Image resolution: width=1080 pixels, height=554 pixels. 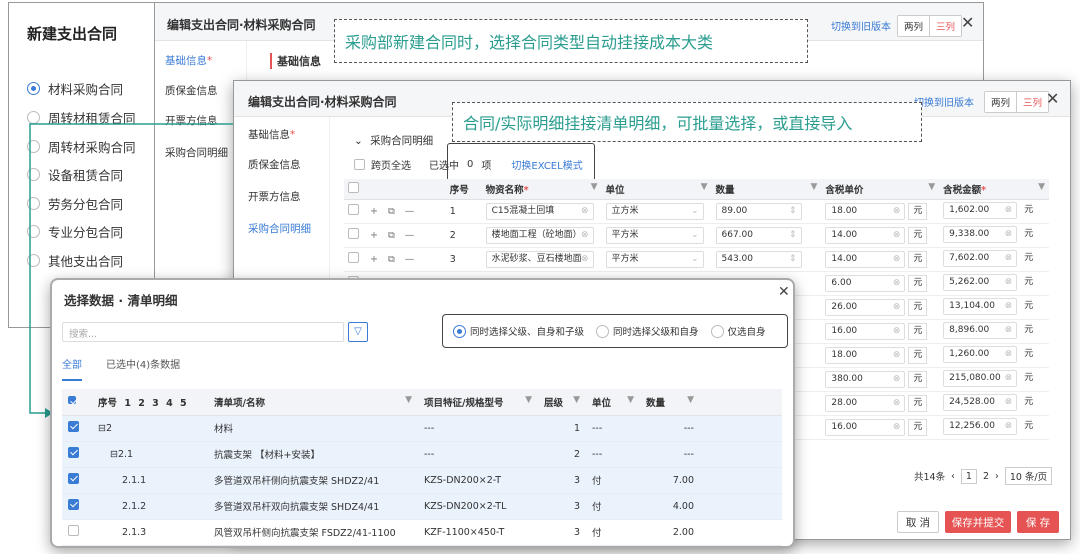 What do you see at coordinates (313, 532) in the screenshot?
I see `row-name: 风管双吊杆侧向抗震支架 FSDZ2/41-1100` at bounding box center [313, 532].